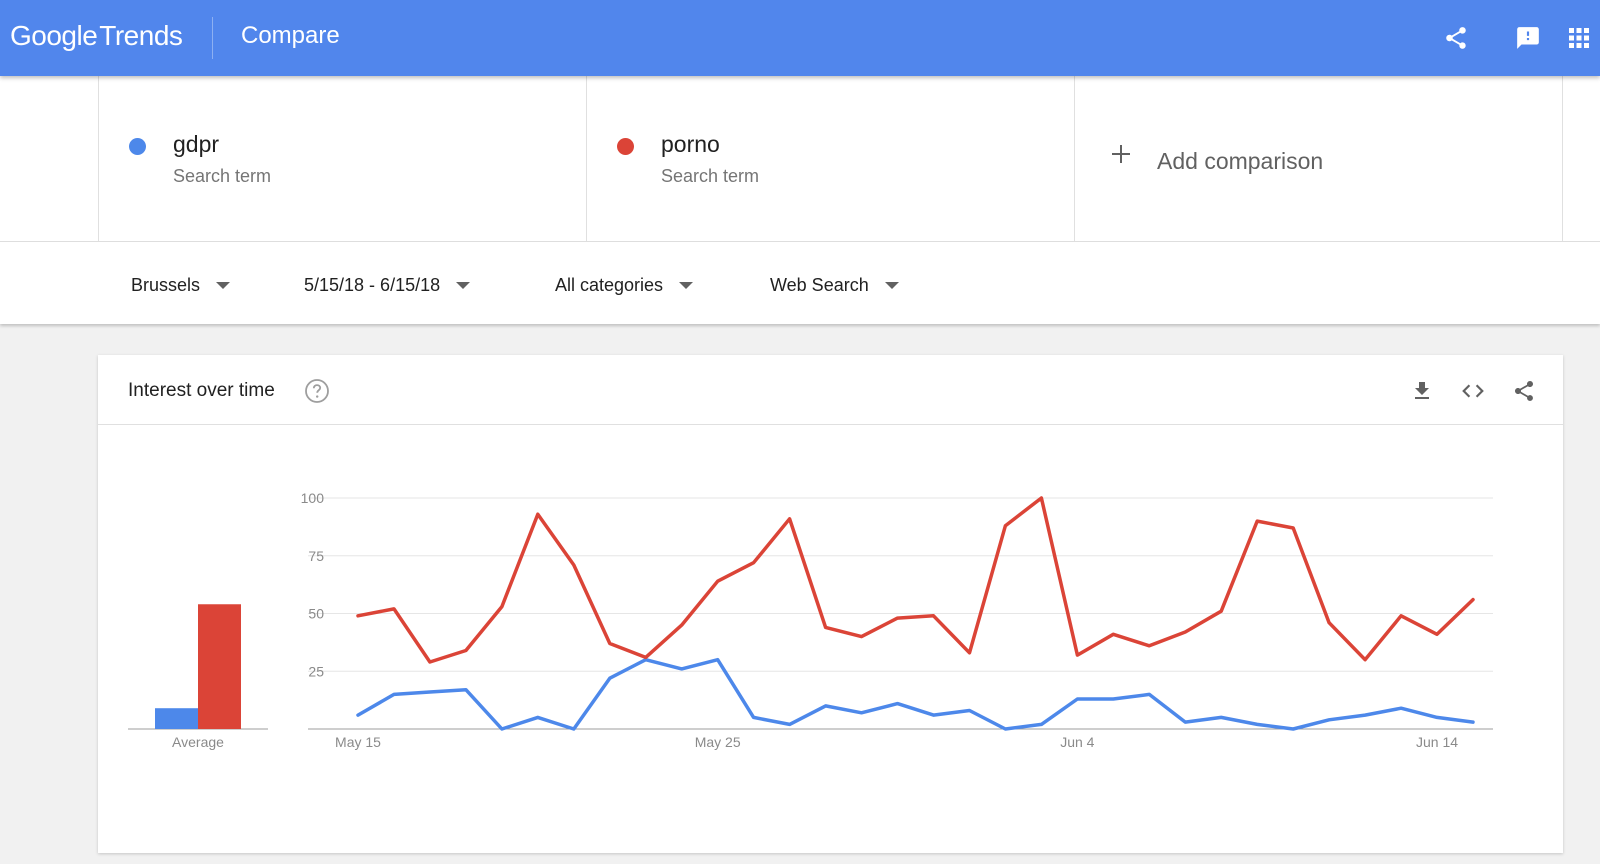  Describe the element at coordinates (198, 742) in the screenshot. I see `average-label: Average` at that location.